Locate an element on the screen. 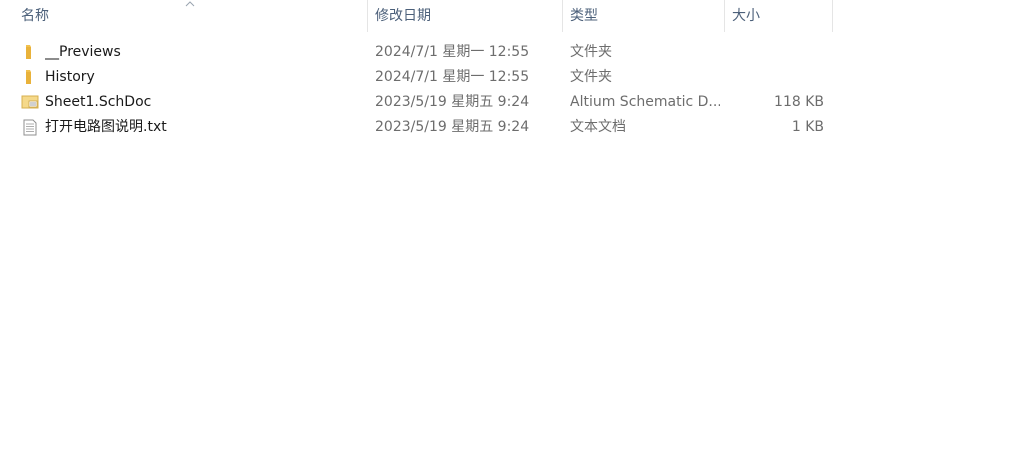 This screenshot has height=476, width=1024. file-size: 118 KB is located at coordinates (799, 102).